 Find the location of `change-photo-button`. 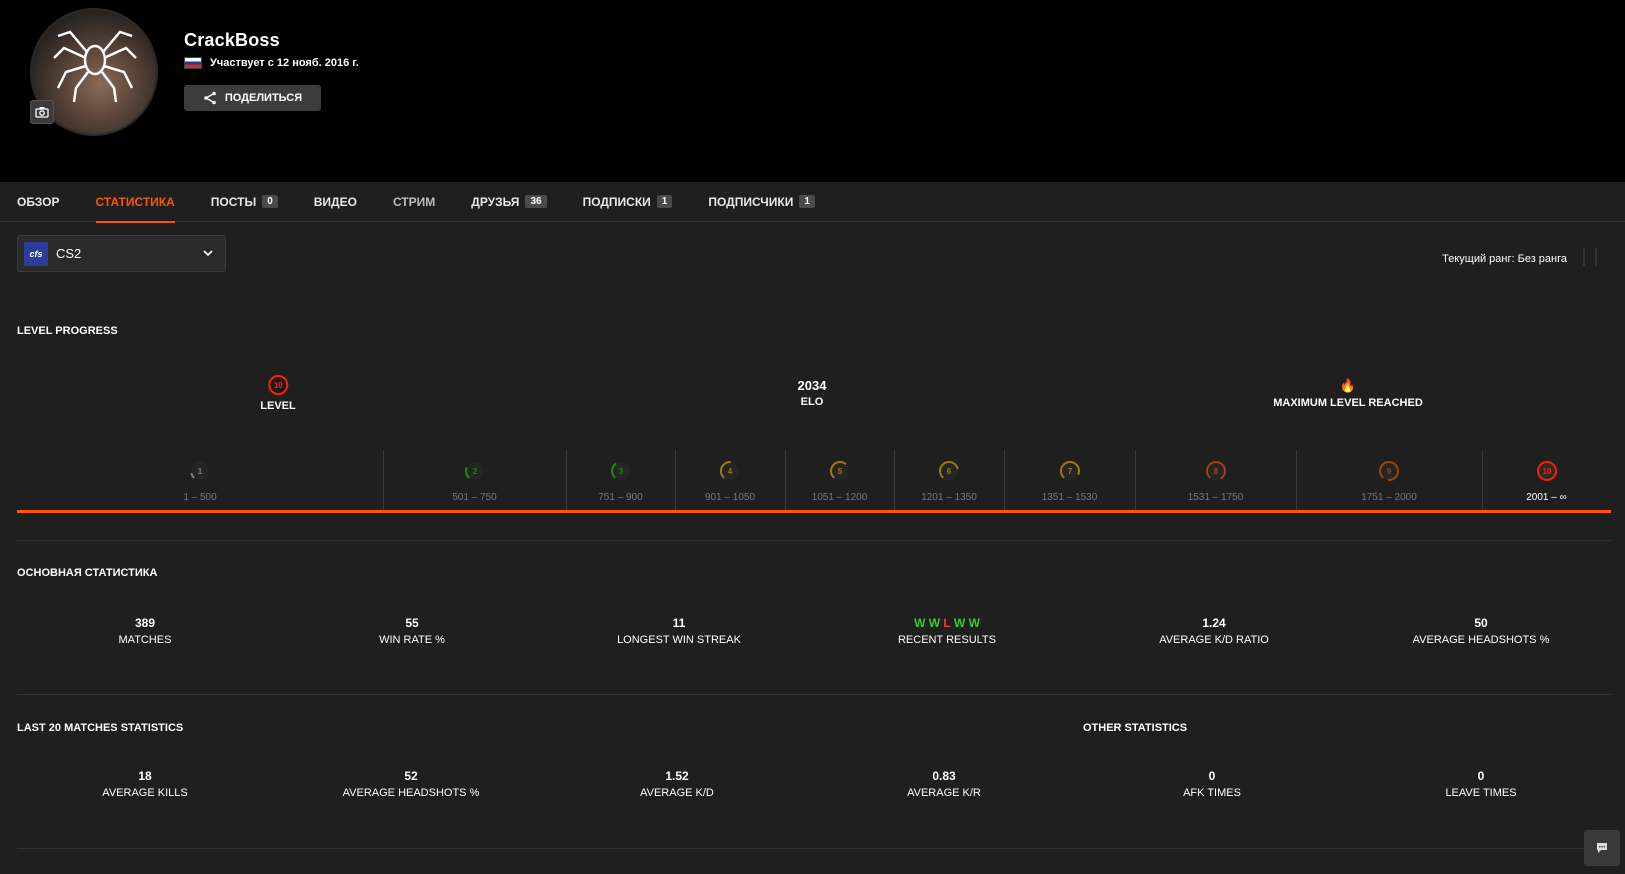

change-photo-button is located at coordinates (42, 112).